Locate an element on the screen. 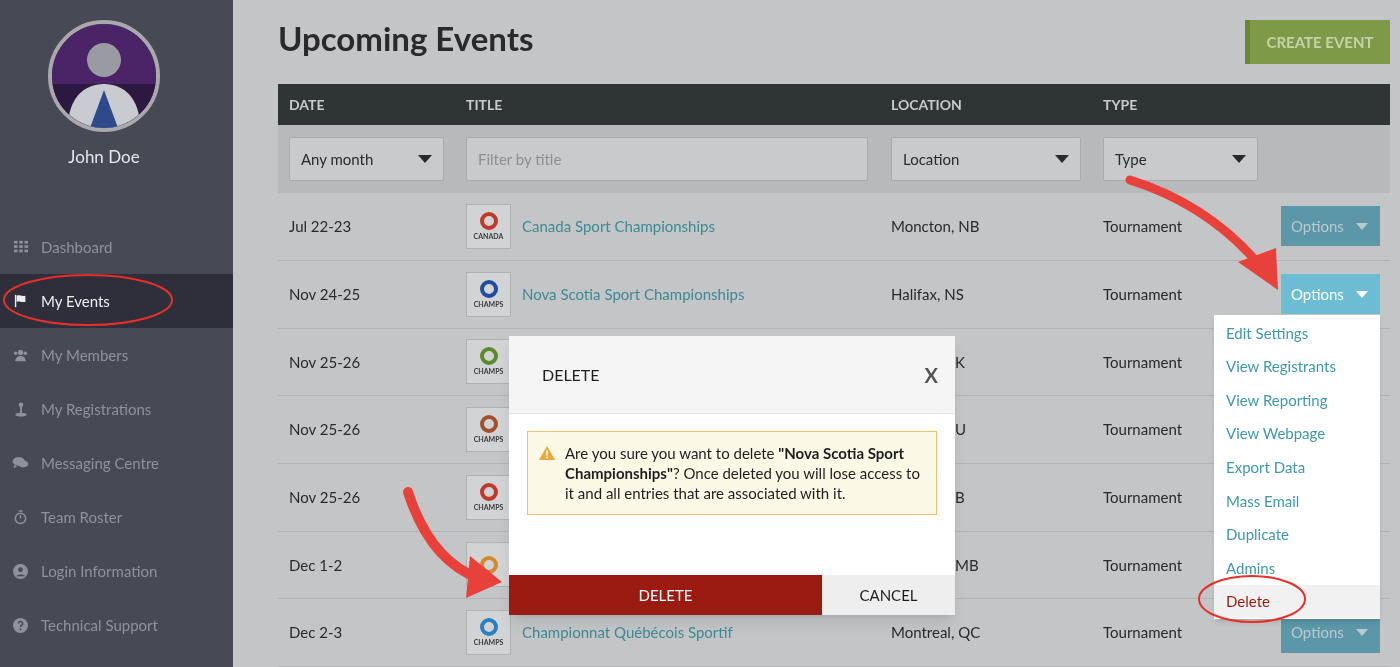 The height and width of the screenshot is (667, 1400). column-header: TITLE is located at coordinates (485, 105).